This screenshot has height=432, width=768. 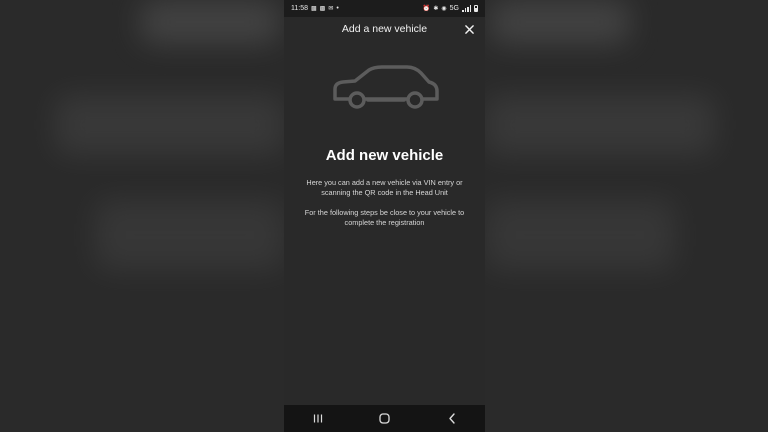 What do you see at coordinates (454, 8) in the screenshot?
I see `network-type: 5G` at bounding box center [454, 8].